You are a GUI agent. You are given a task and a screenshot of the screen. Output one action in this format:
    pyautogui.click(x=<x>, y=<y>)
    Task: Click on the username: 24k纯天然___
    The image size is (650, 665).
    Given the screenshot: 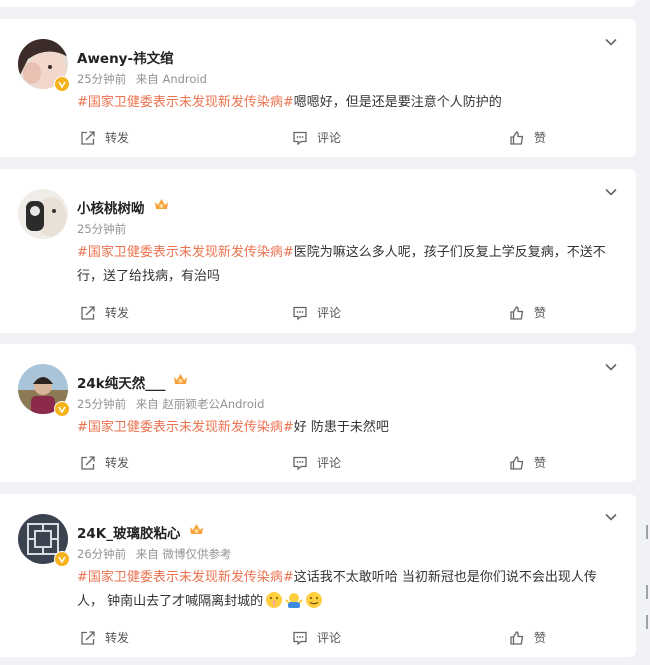 What is the action you would take?
    pyautogui.click(x=121, y=382)
    